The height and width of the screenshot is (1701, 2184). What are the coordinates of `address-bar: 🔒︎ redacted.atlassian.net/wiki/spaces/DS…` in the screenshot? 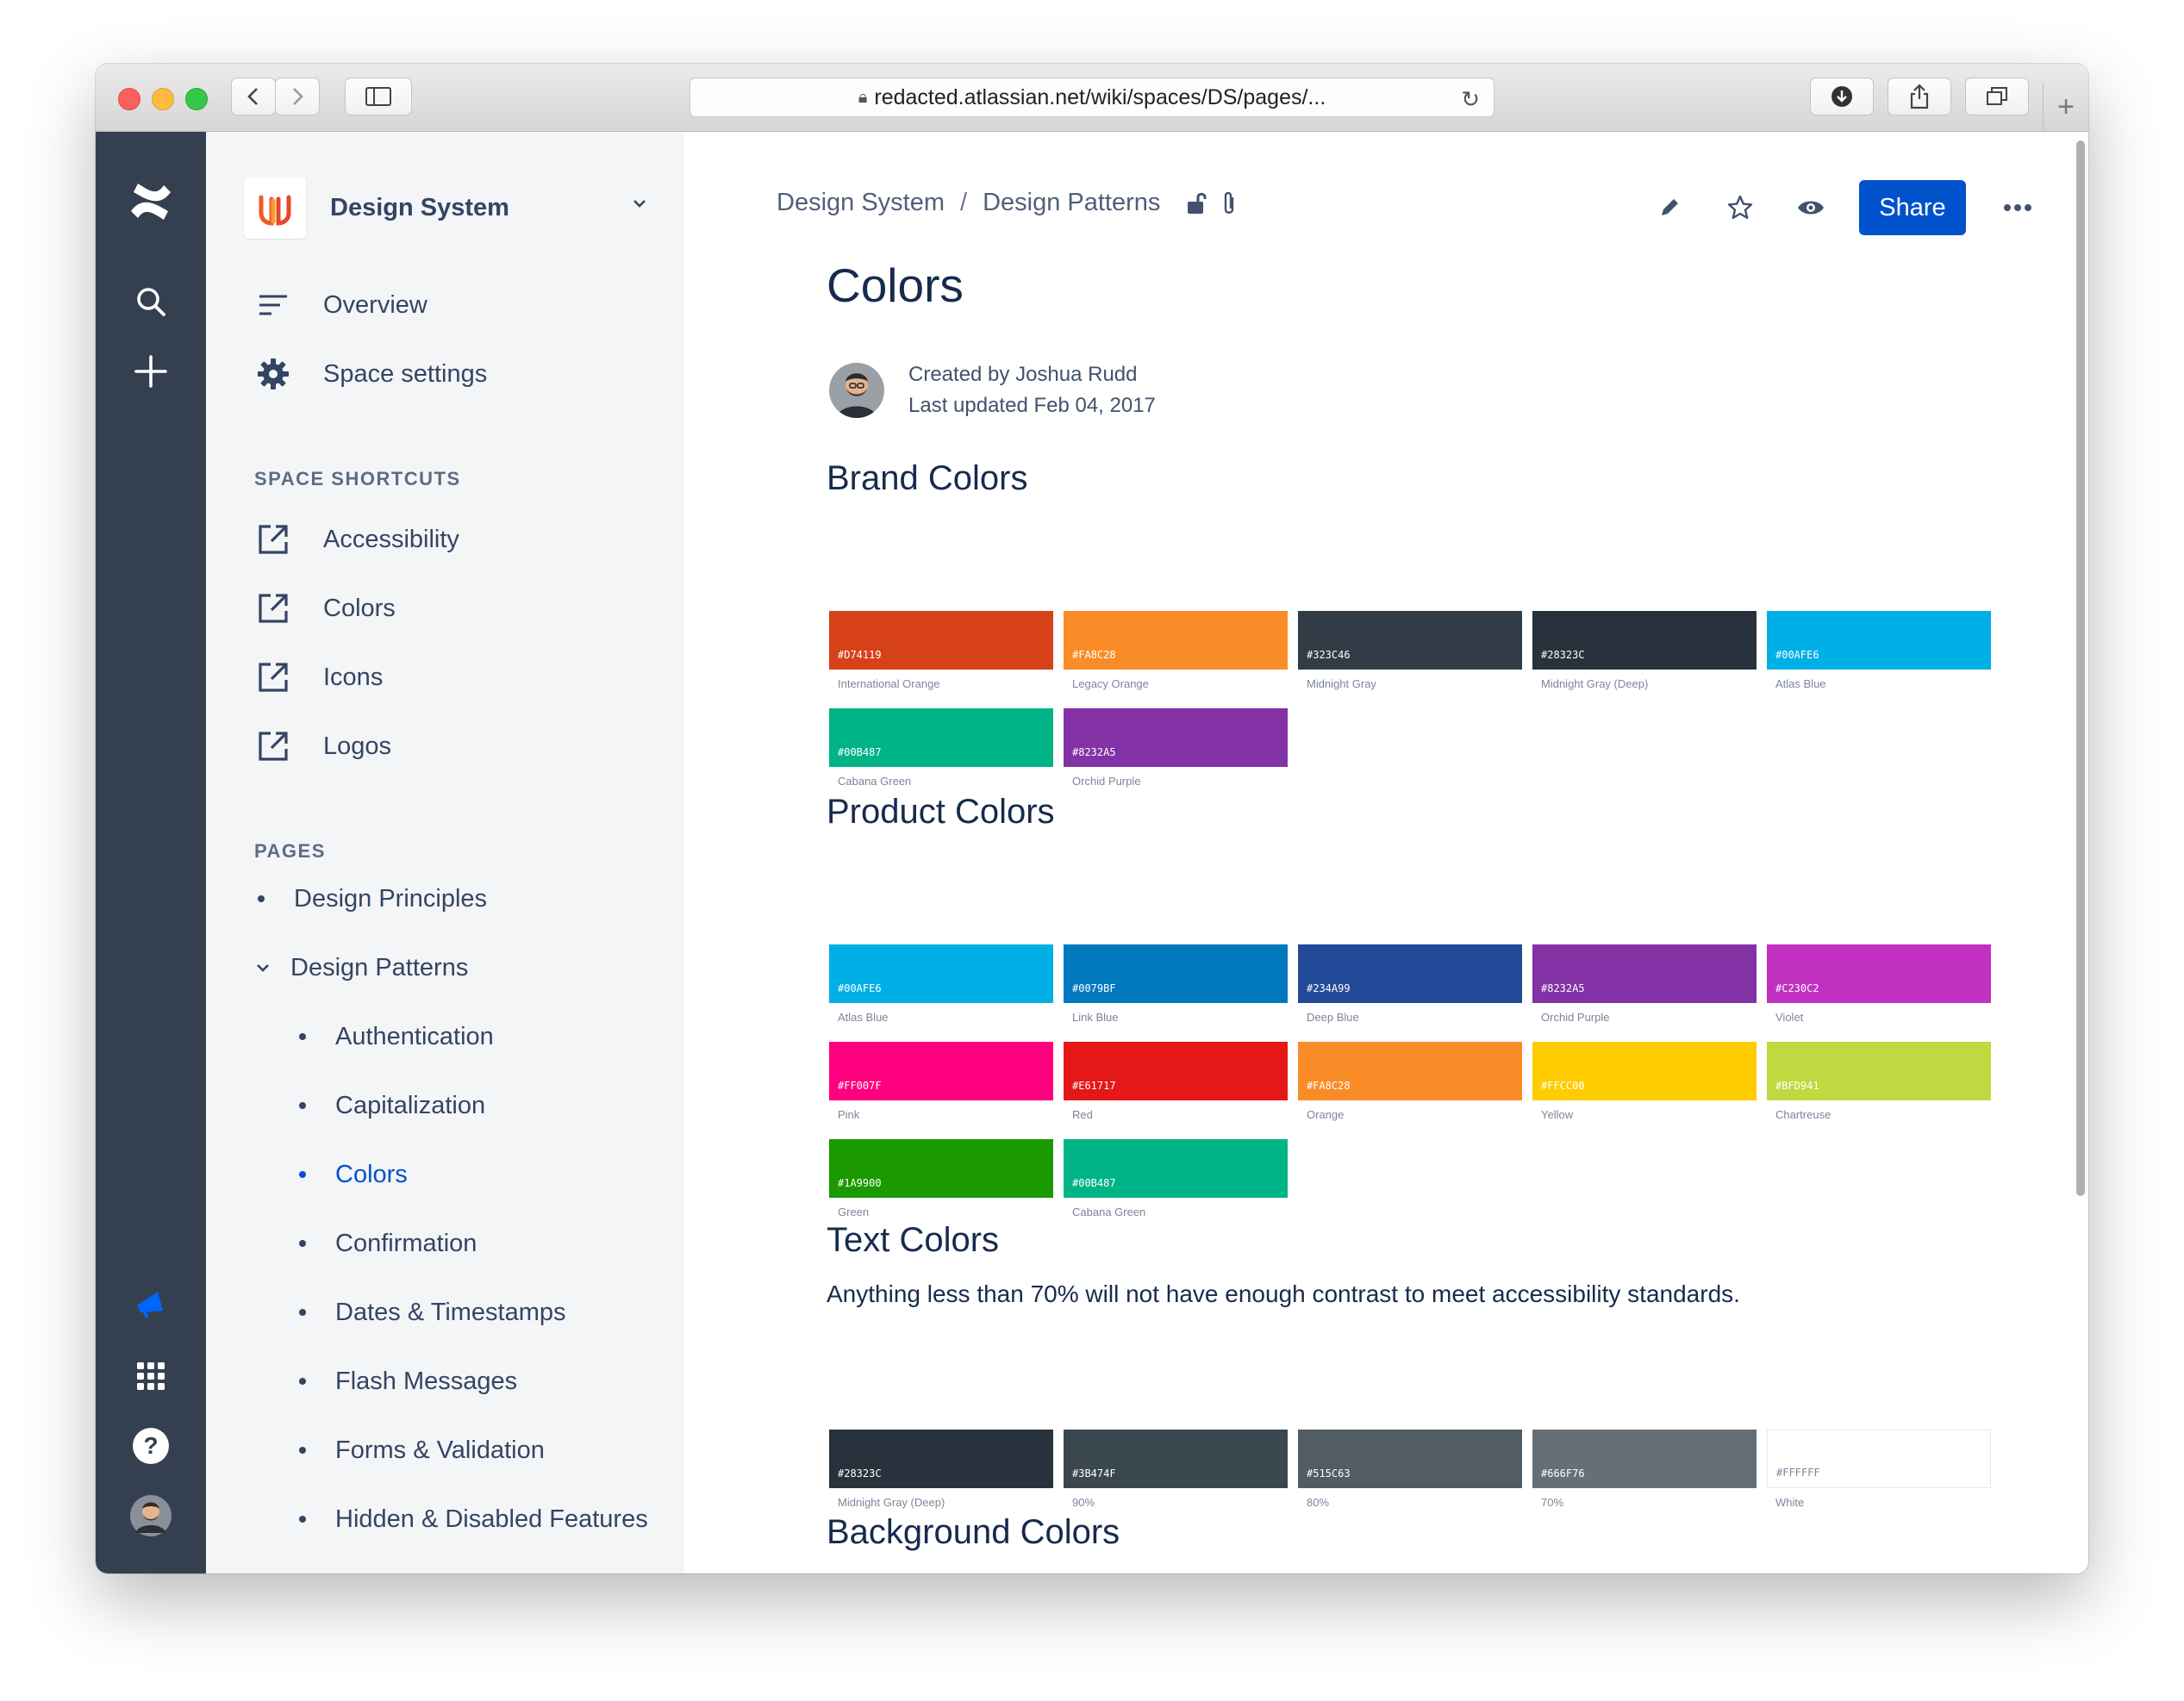 It's located at (1092, 97).